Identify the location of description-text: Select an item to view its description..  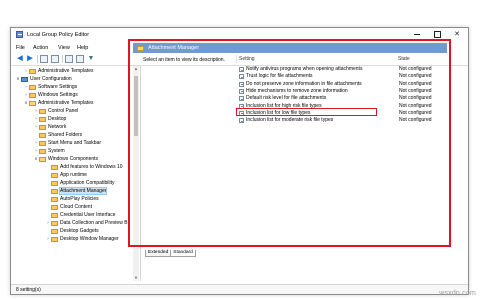
(184, 60).